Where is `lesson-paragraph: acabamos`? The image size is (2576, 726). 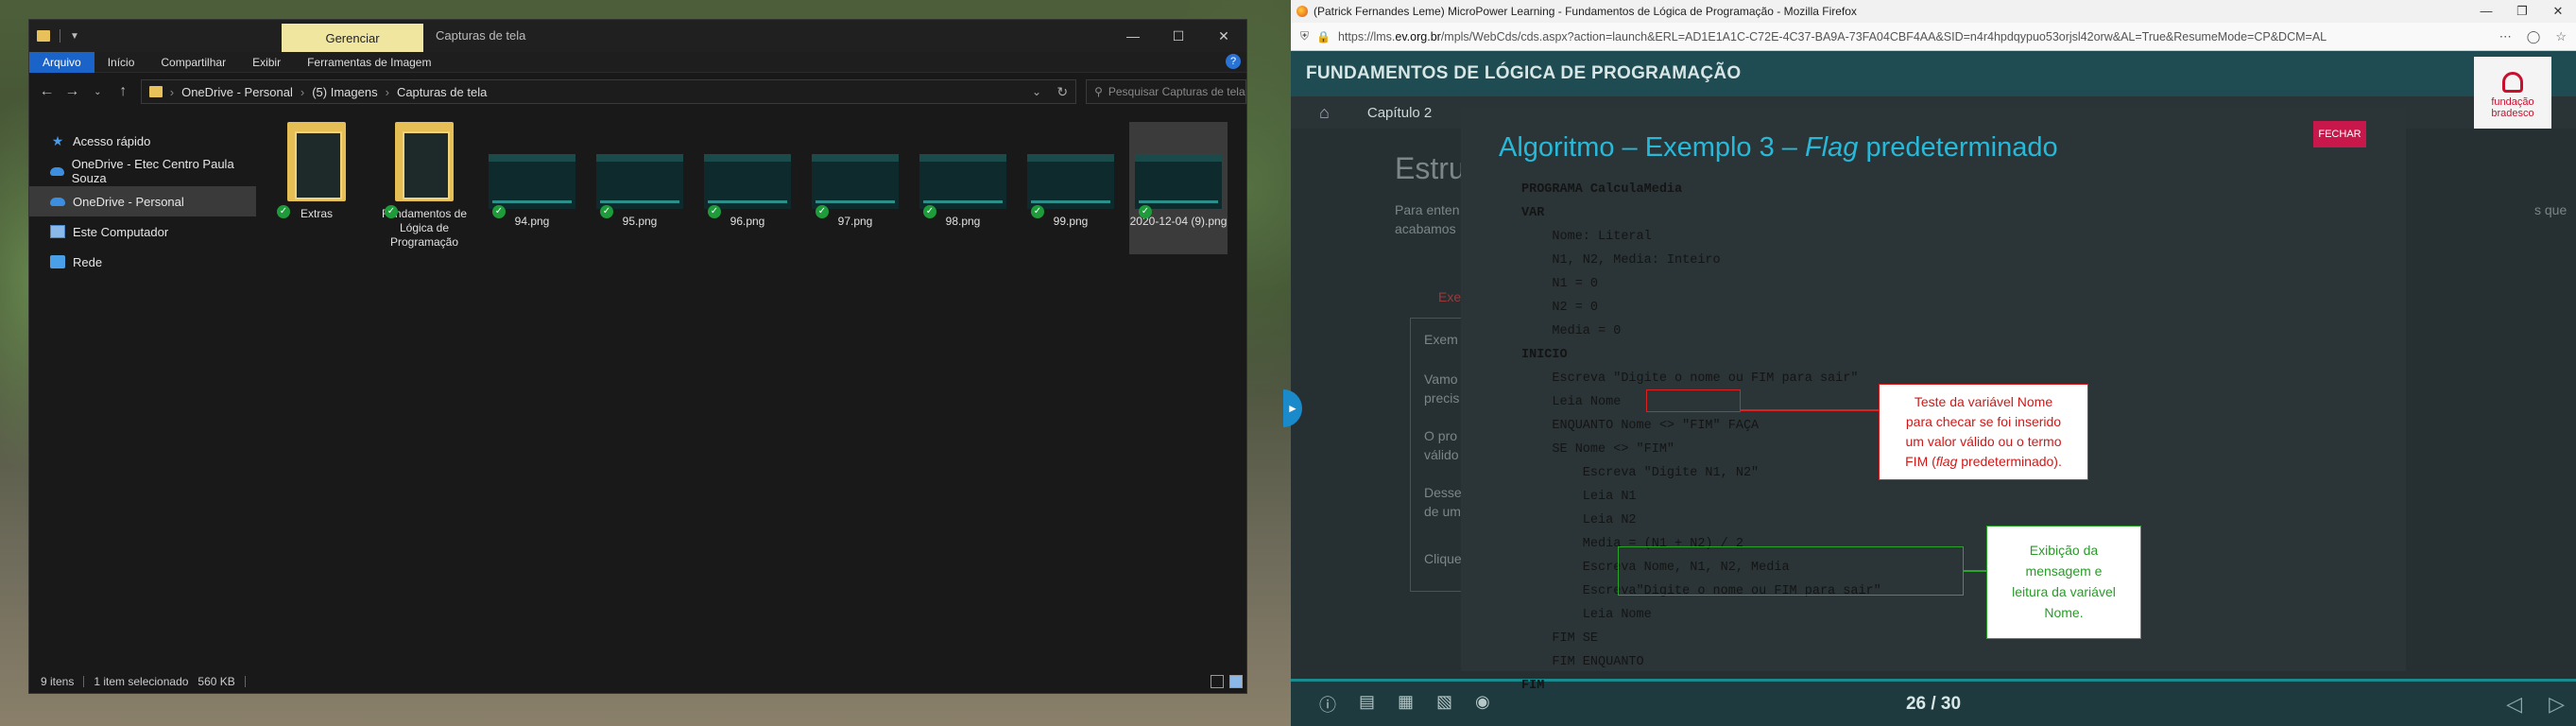
lesson-paragraph: acabamos is located at coordinates (1425, 228).